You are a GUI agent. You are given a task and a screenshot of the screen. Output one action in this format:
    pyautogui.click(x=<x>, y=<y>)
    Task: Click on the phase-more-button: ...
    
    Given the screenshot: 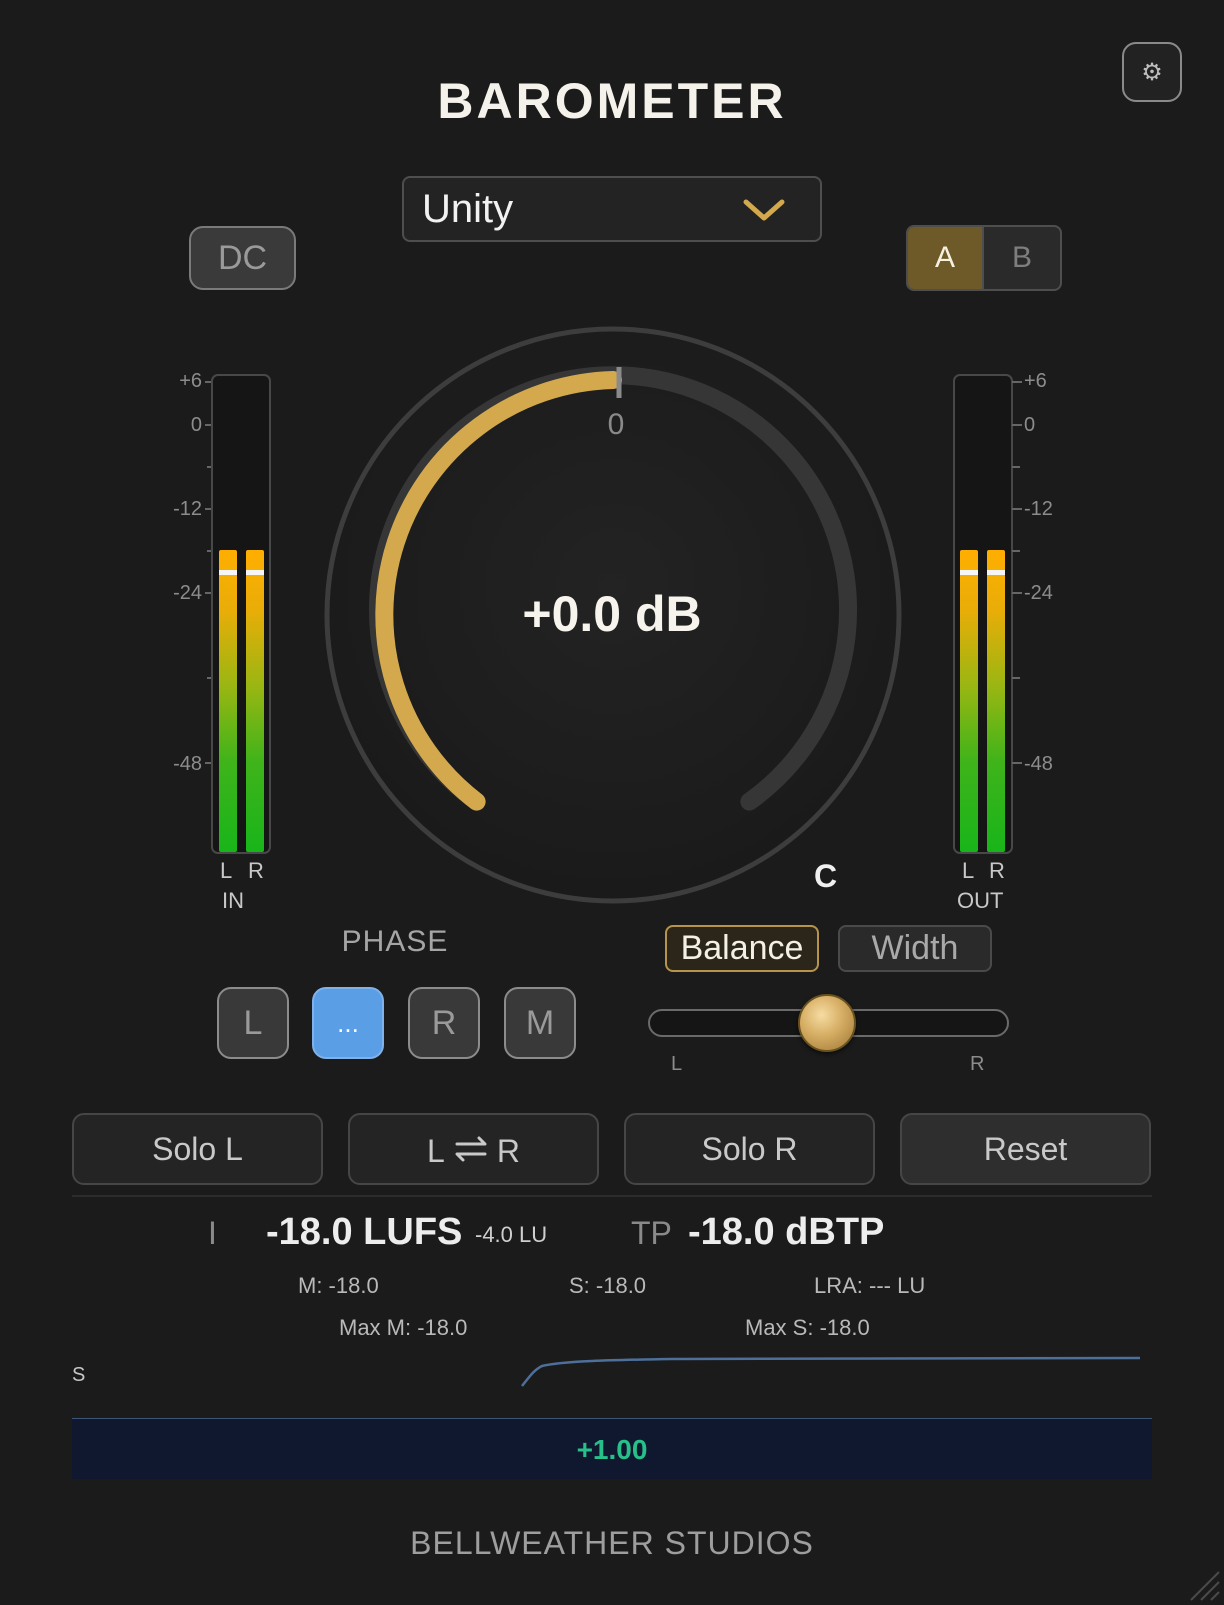 What is the action you would take?
    pyautogui.click(x=348, y=1023)
    